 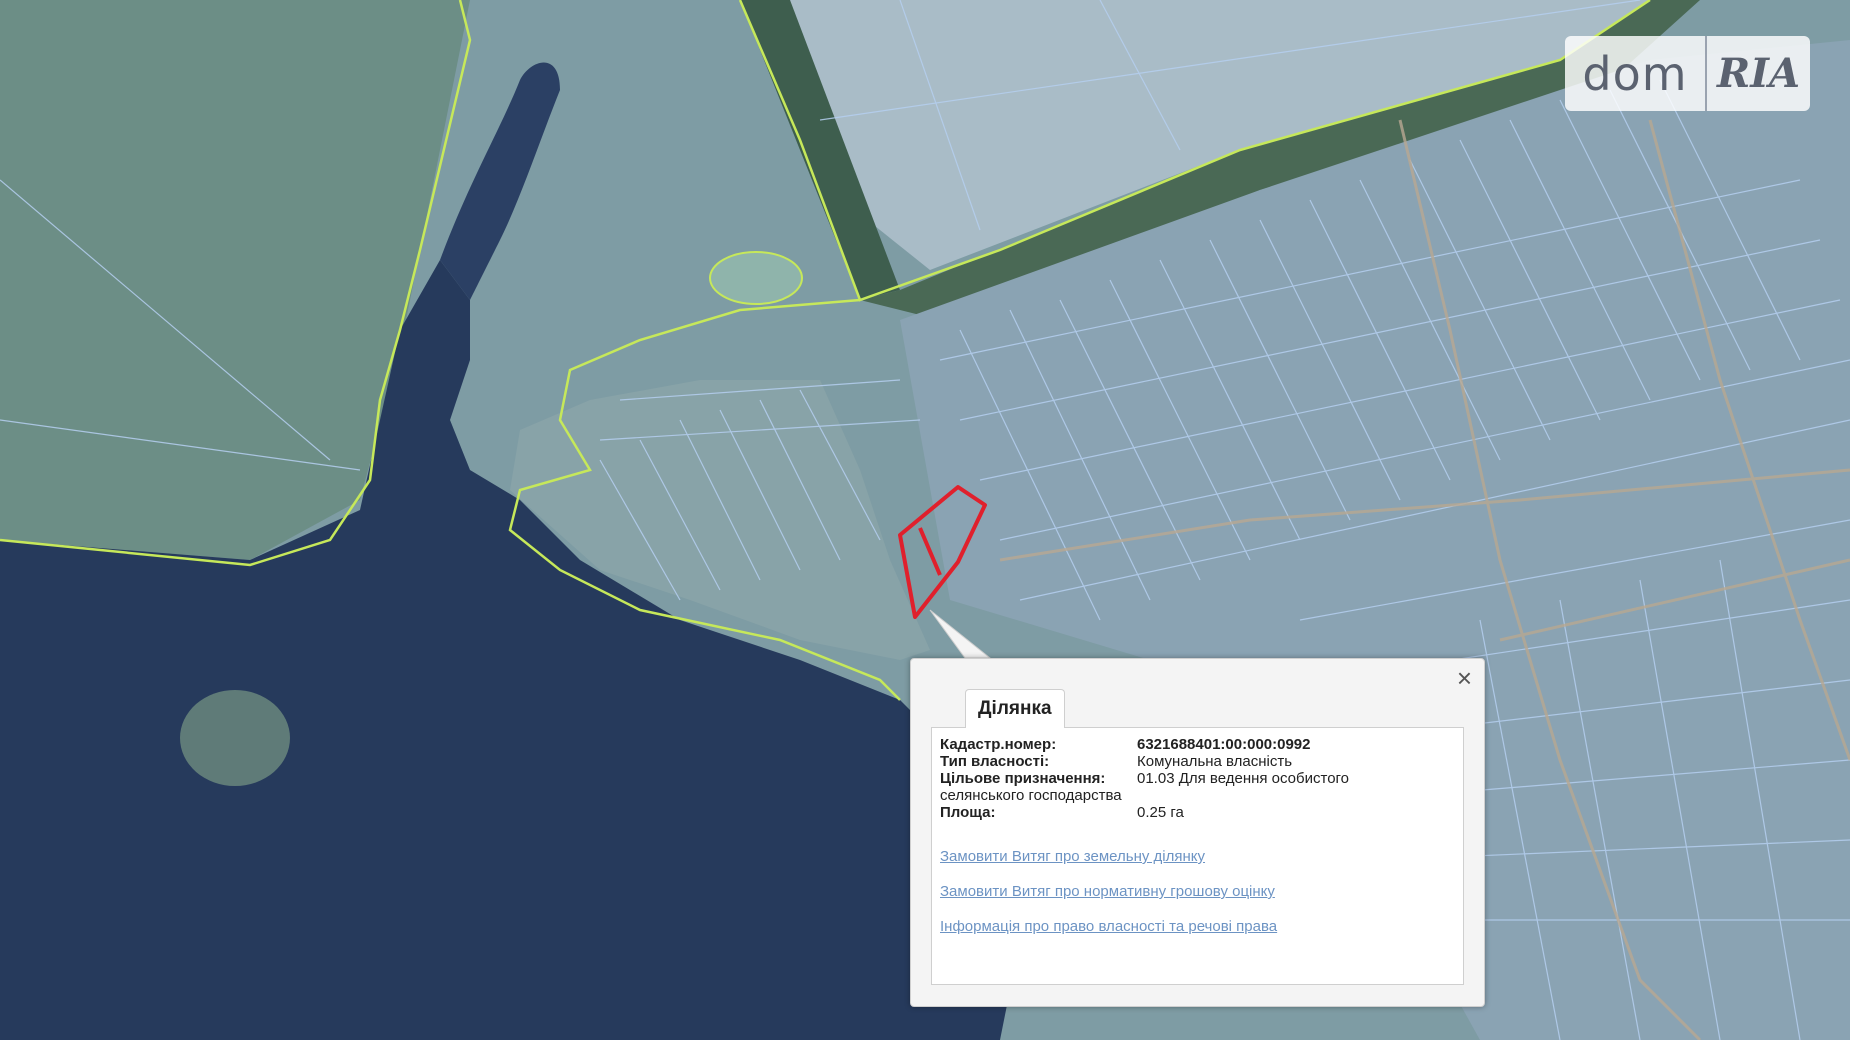 I want to click on island, so click(x=235, y=738).